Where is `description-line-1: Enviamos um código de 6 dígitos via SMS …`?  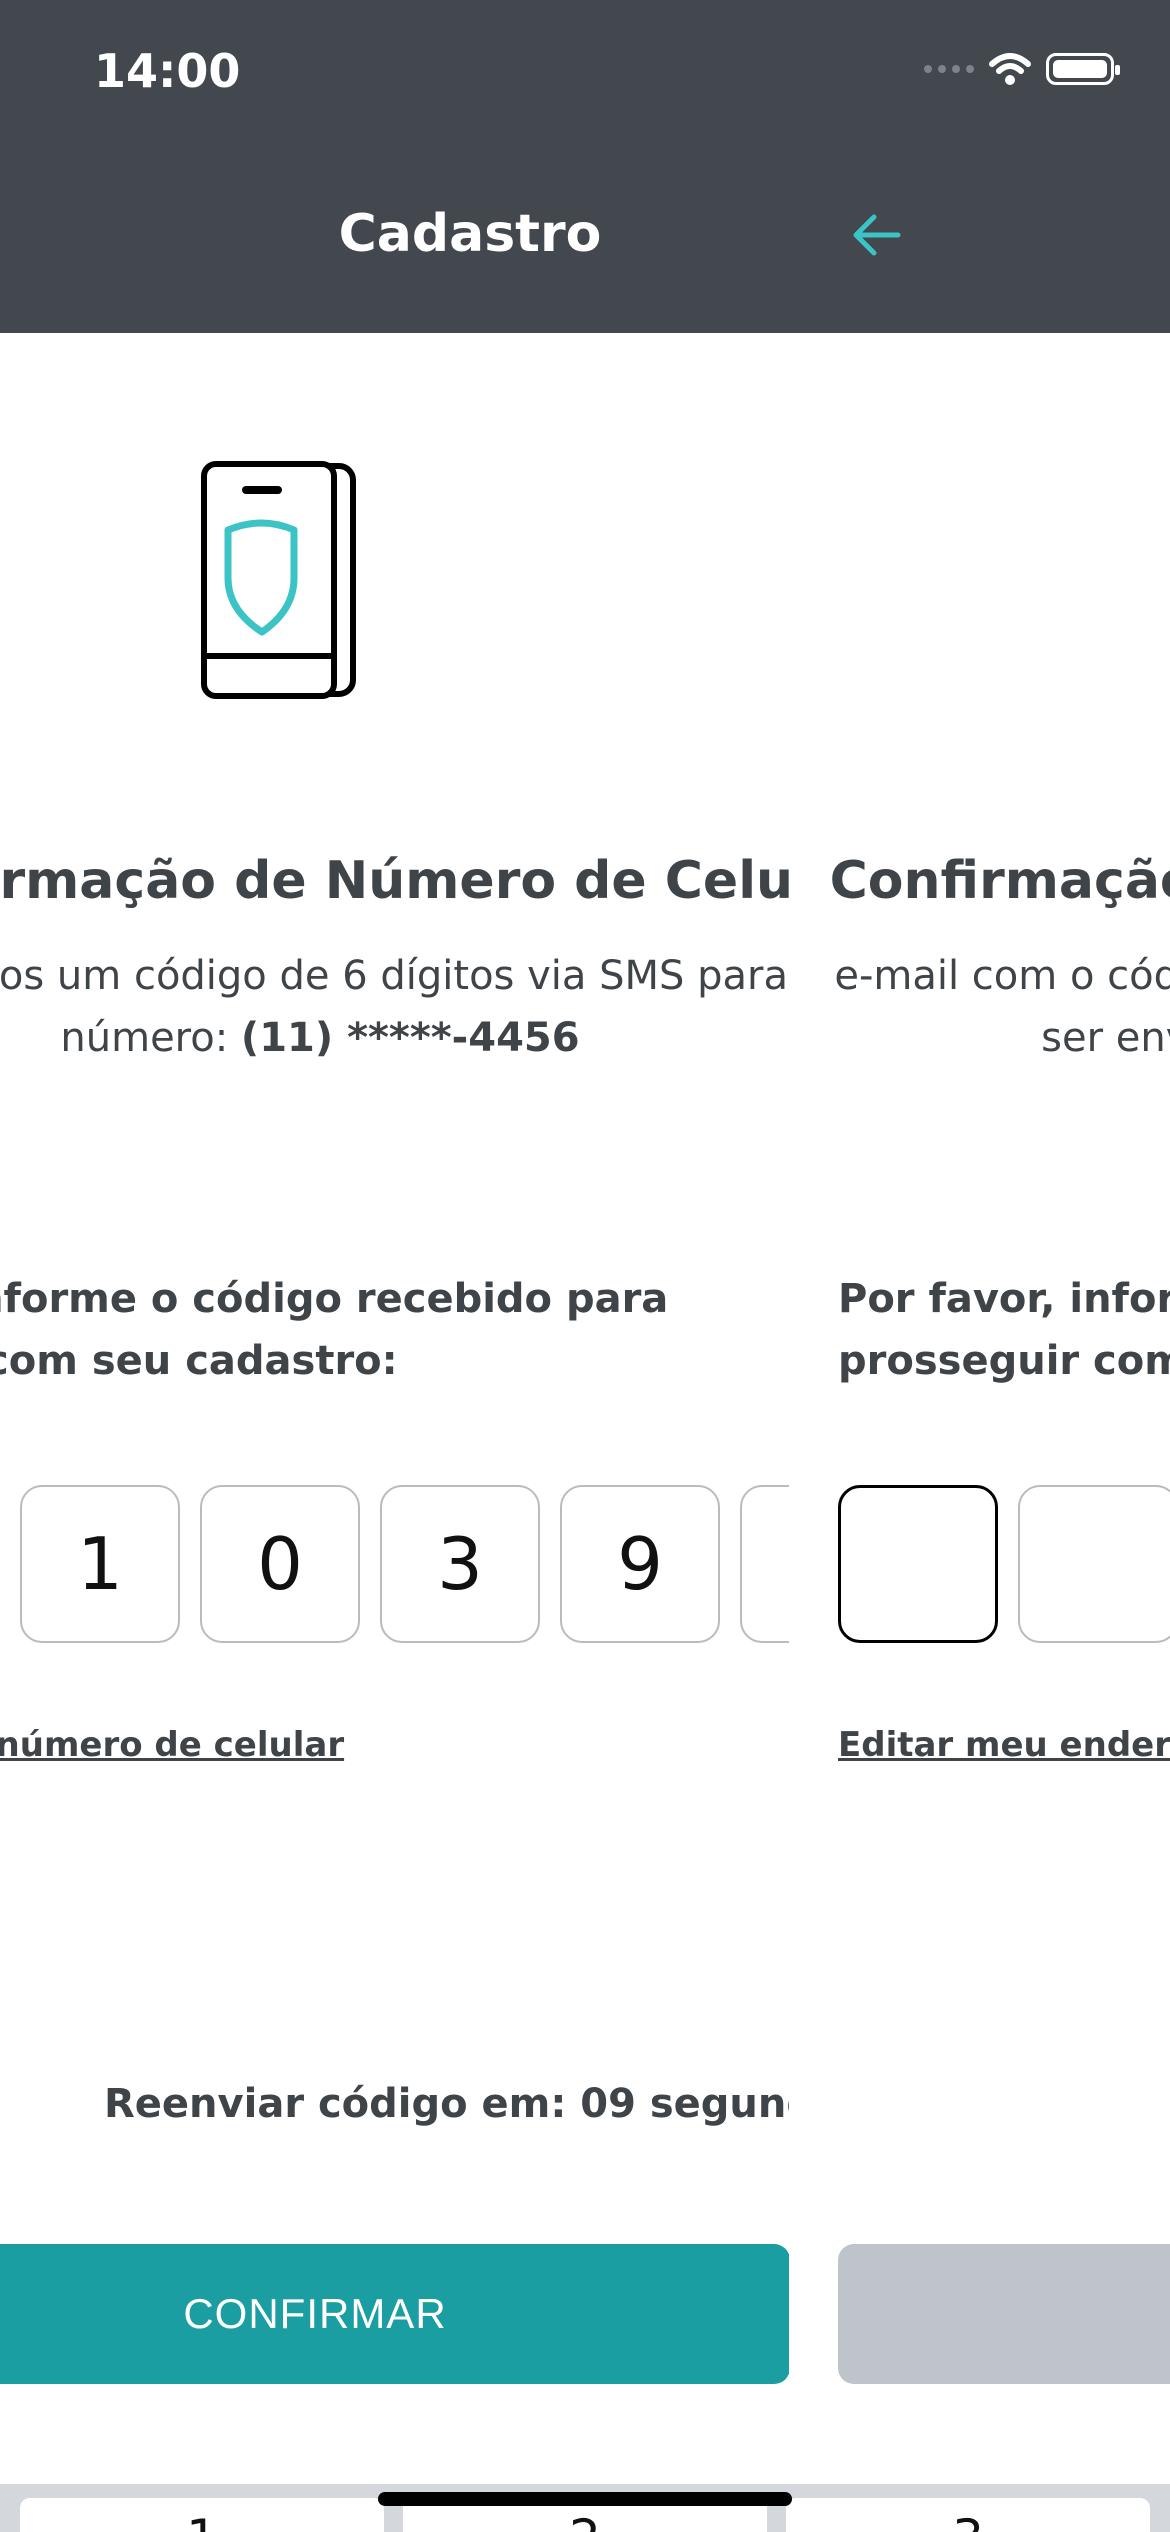 description-line-1: Enviamos um código de 6 dígitos via SMS … is located at coordinates (394, 976).